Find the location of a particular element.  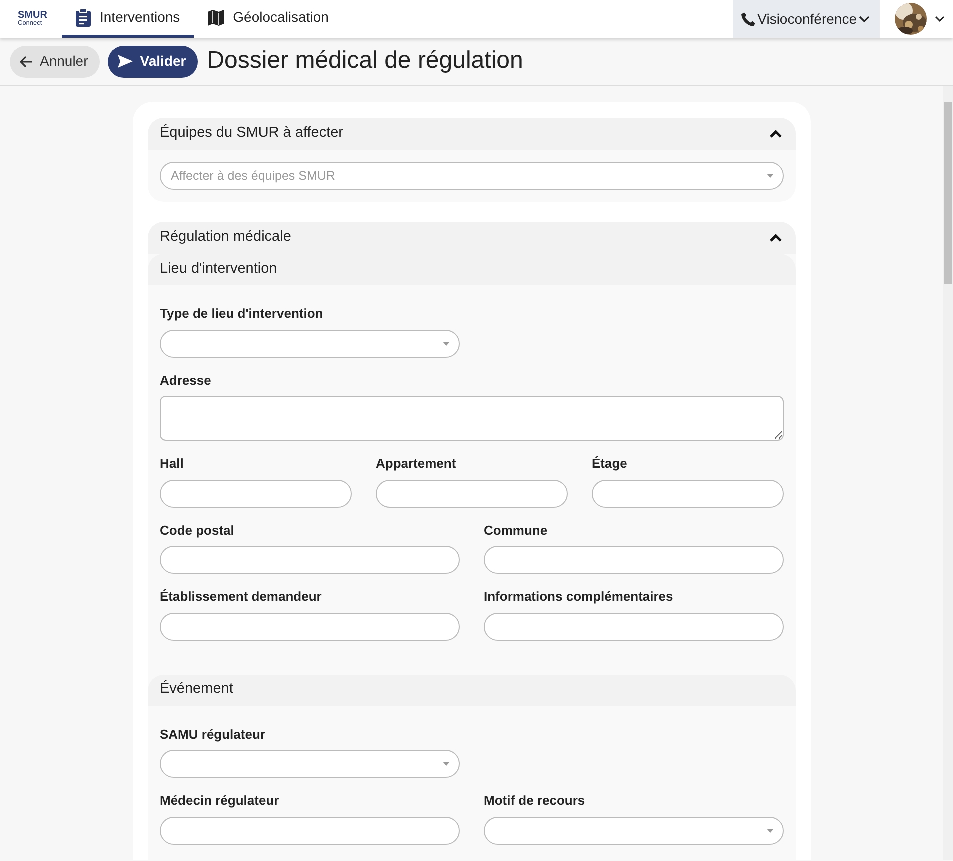

field-label: Étage is located at coordinates (610, 464).